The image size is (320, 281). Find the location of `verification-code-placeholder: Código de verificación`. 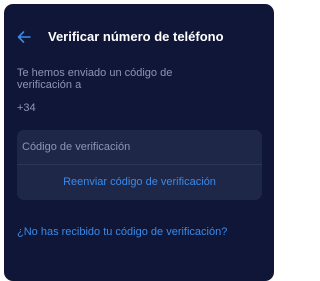

verification-code-placeholder: Código de verificación is located at coordinates (76, 147).